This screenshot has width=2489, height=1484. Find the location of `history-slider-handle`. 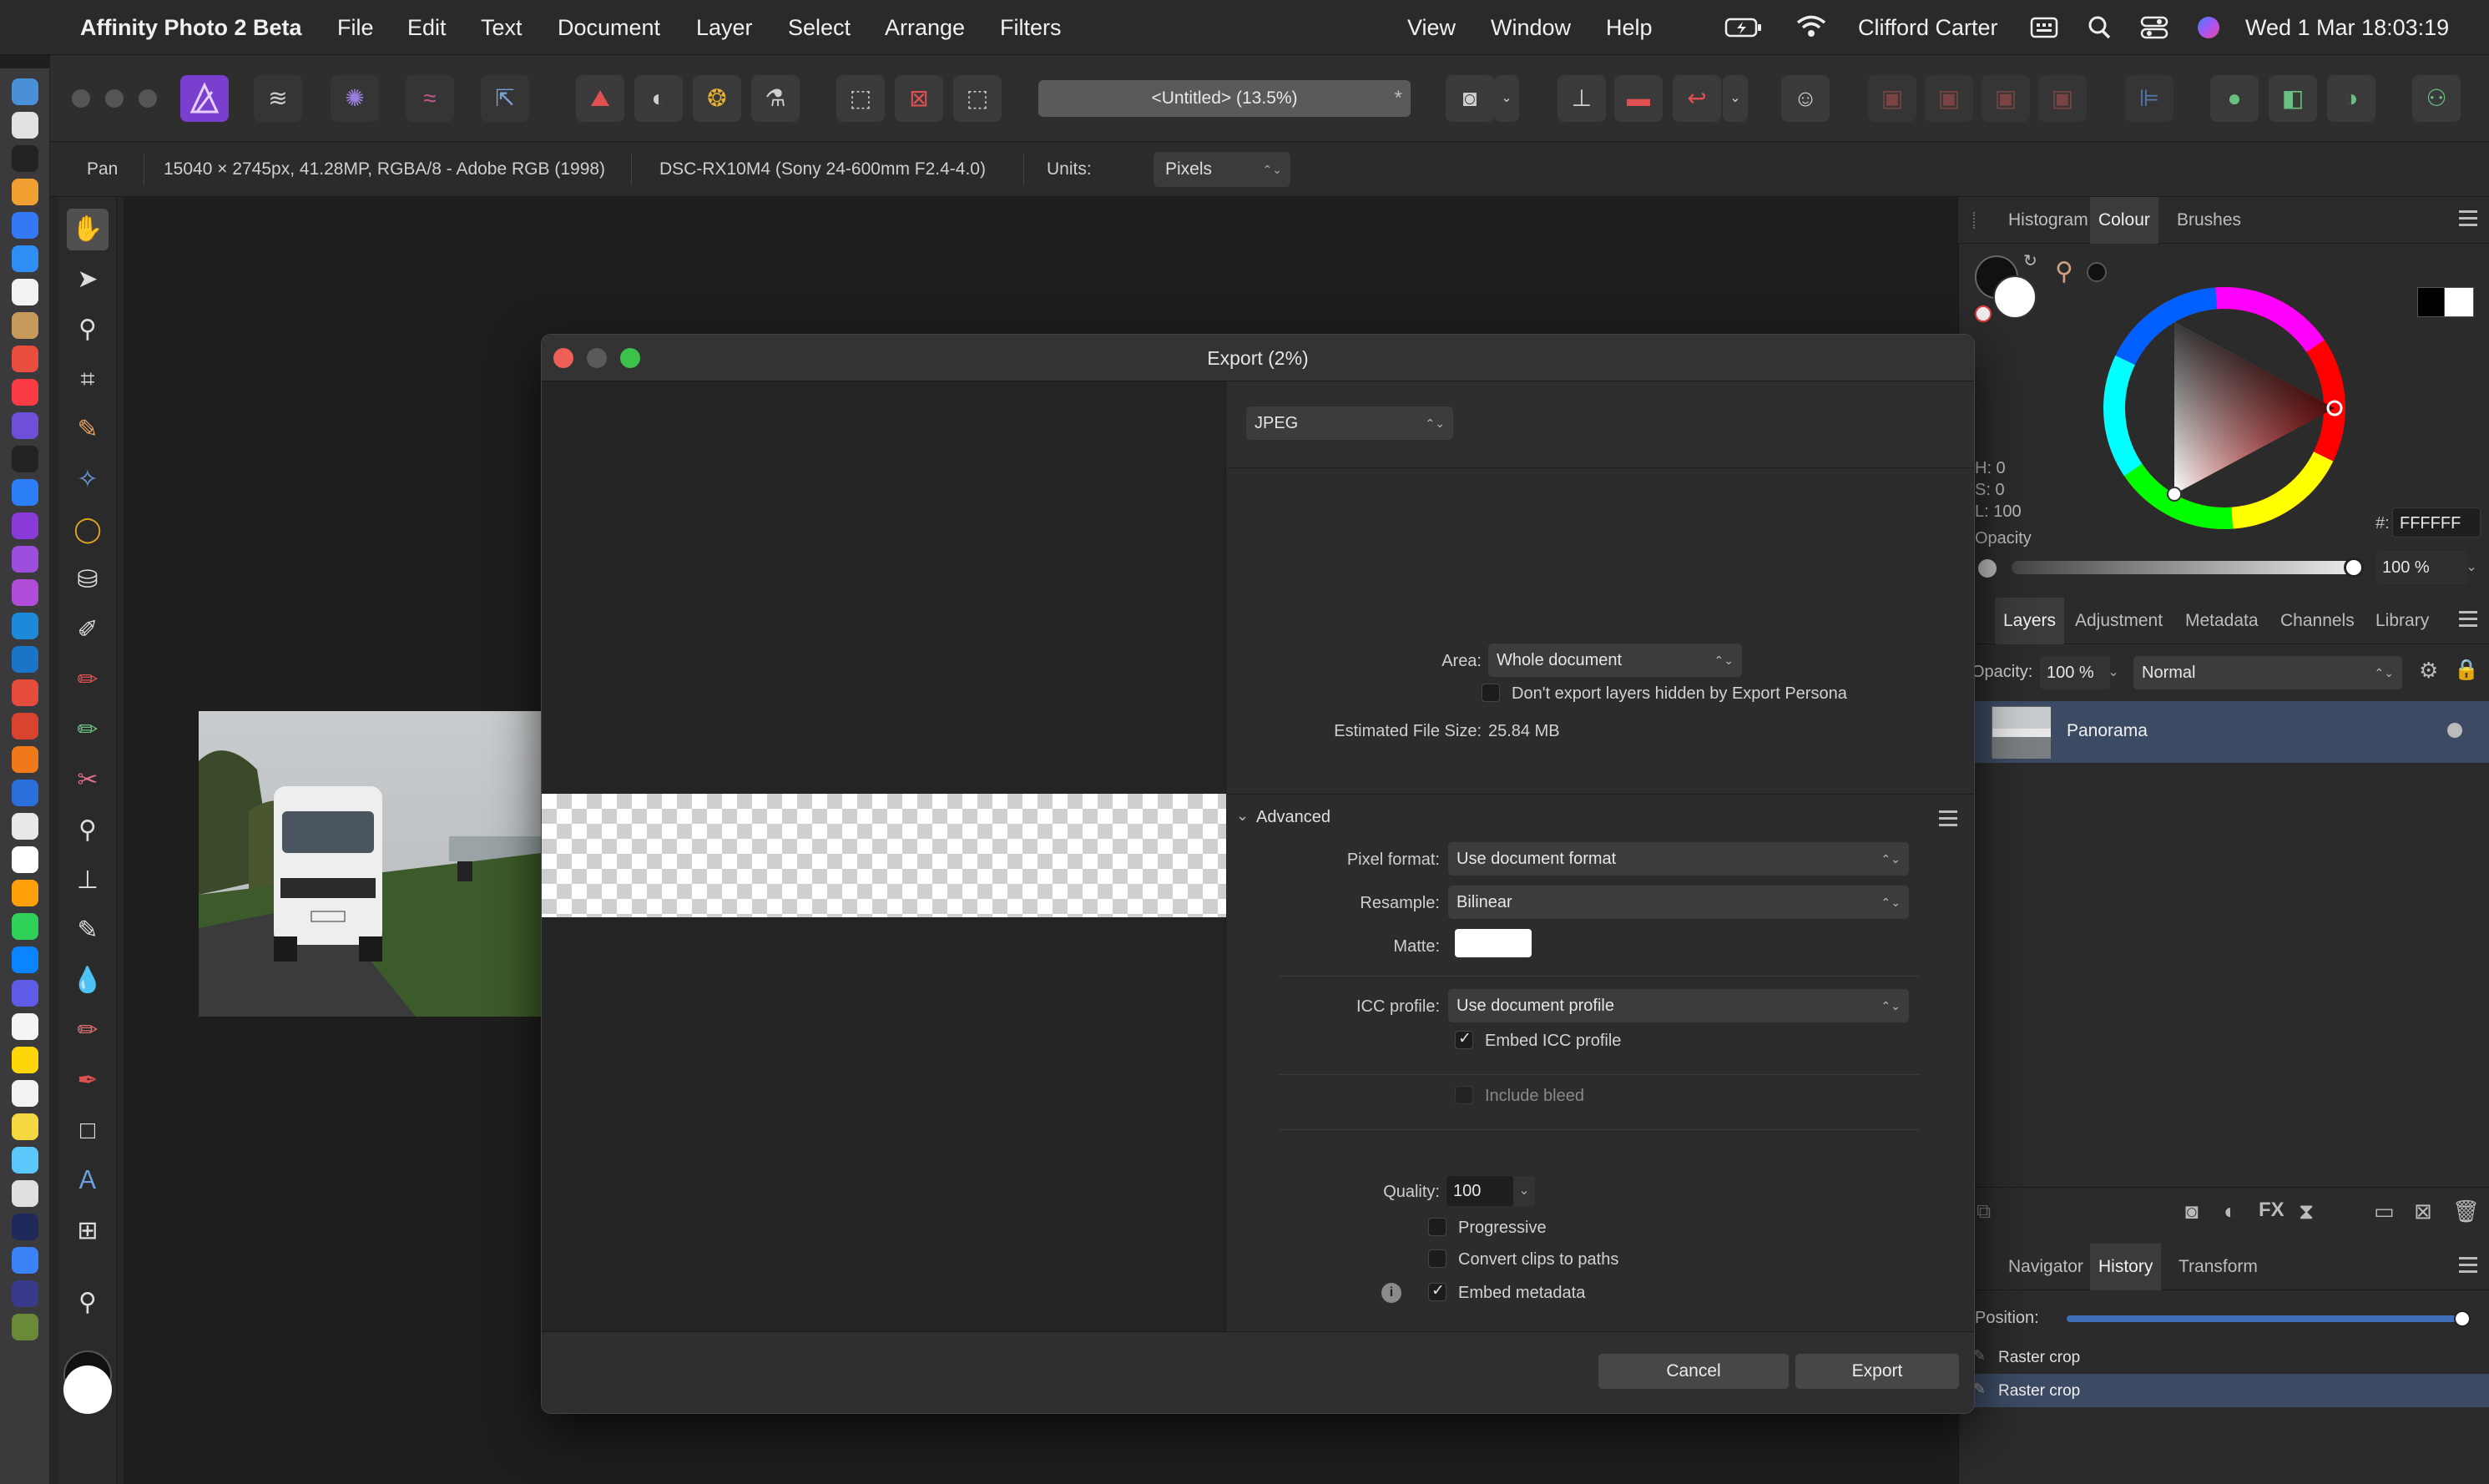

history-slider-handle is located at coordinates (2463, 1318).